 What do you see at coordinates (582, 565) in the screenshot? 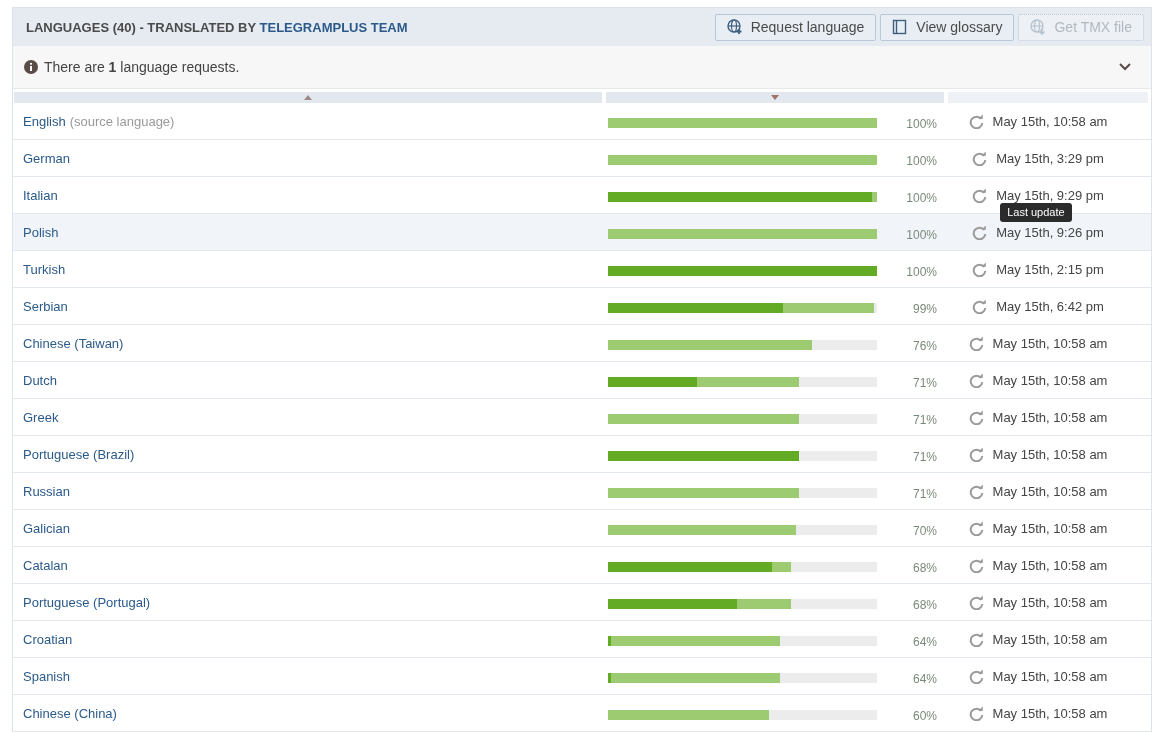
I see `table-row: Catalan 68% May 15th, 10:58 am` at bounding box center [582, 565].